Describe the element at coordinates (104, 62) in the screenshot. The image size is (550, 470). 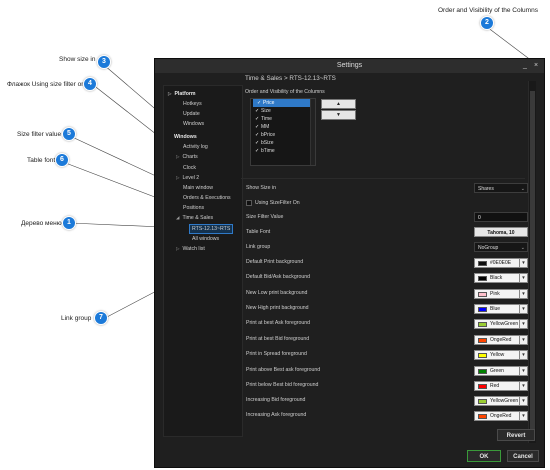
I see `callout-badge-3: 3` at that location.